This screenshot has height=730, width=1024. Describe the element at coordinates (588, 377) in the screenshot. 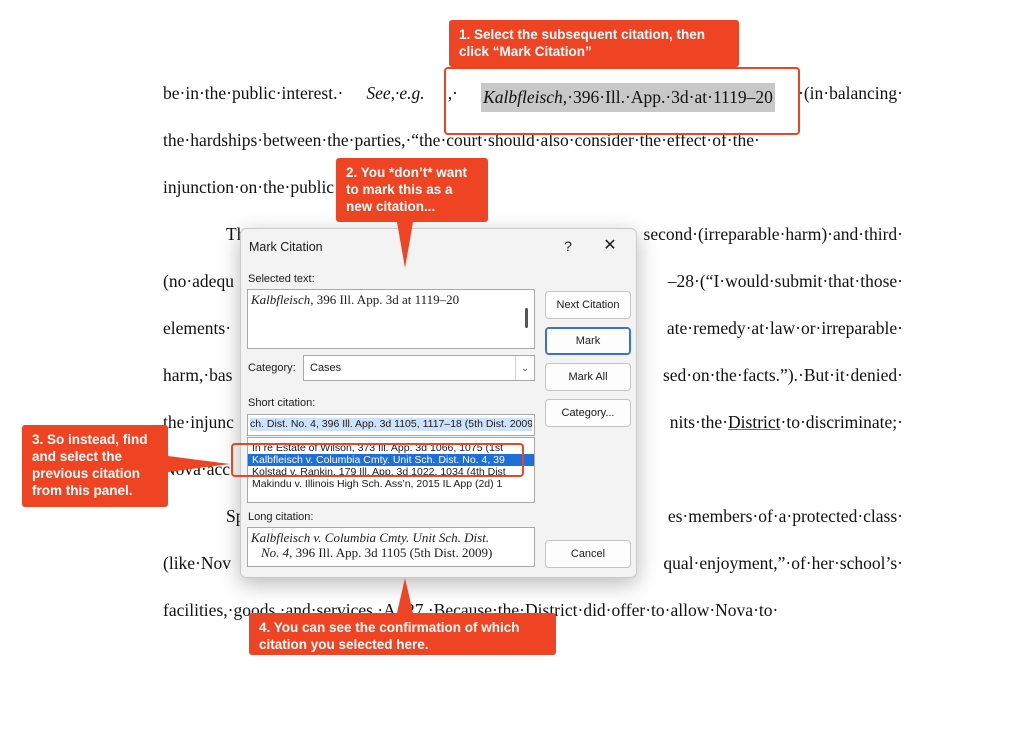

I see `mark-all-button: Mark All` at that location.